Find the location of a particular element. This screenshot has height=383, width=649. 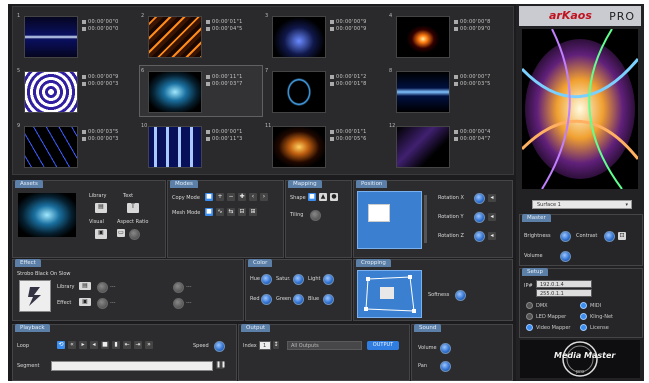

dmx-option: DMX is located at coordinates (537, 305).